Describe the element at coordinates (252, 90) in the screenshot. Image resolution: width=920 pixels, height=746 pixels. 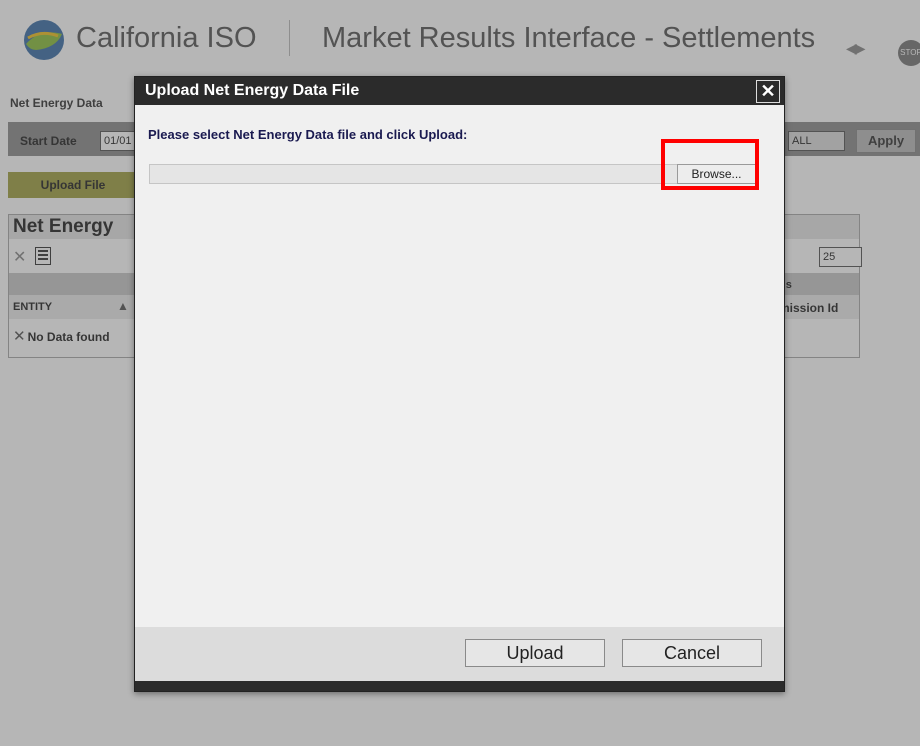
I see `dialog-title: Upload Net Energy Data File` at that location.